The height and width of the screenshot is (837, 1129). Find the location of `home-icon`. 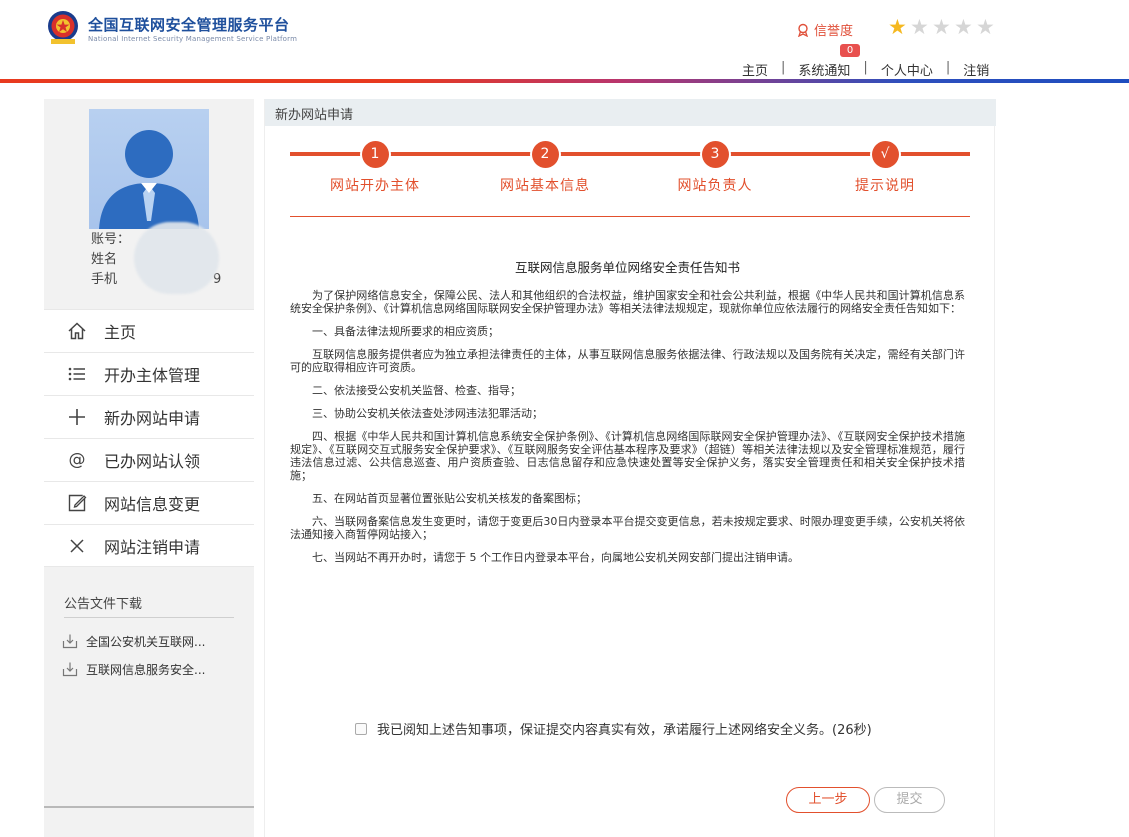

home-icon is located at coordinates (77, 331).